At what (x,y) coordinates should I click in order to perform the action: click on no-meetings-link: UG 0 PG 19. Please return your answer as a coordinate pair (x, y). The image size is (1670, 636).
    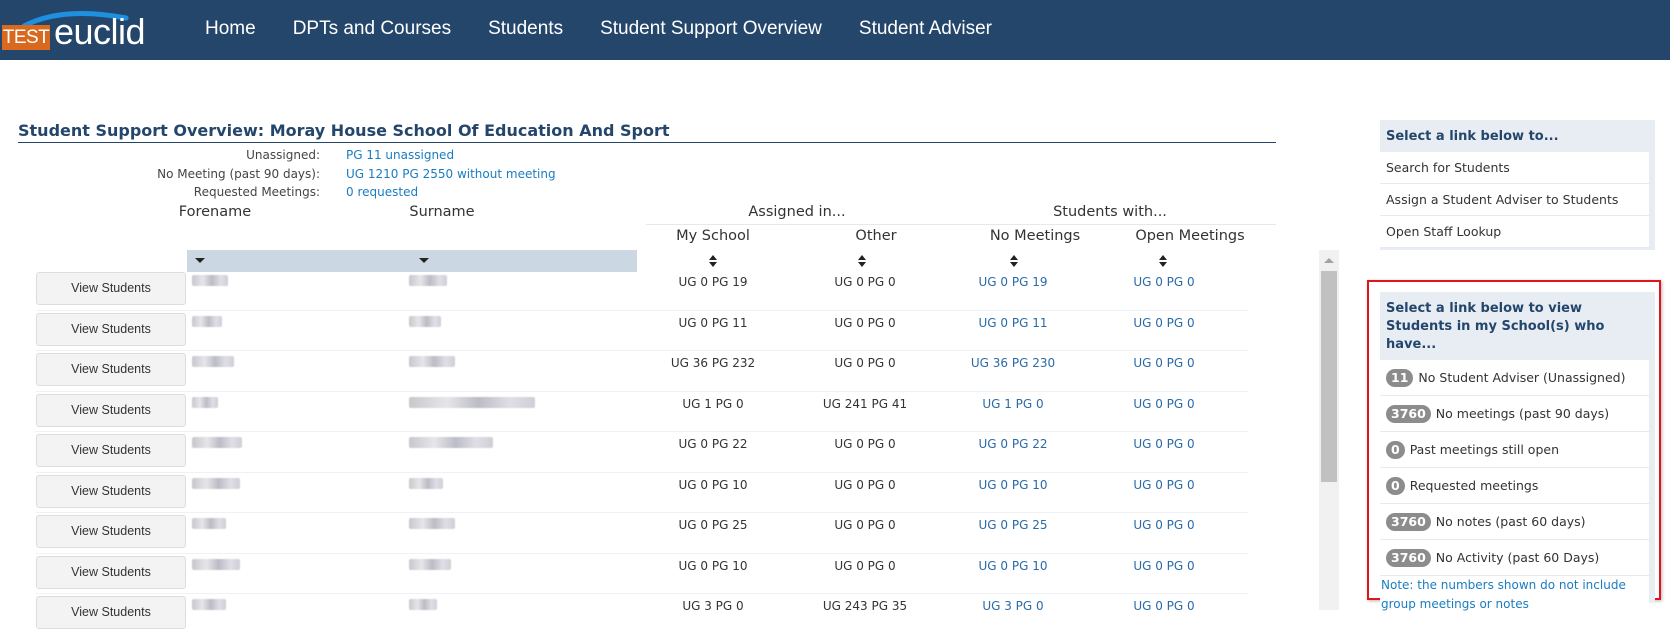
    Looking at the image, I should click on (1013, 282).